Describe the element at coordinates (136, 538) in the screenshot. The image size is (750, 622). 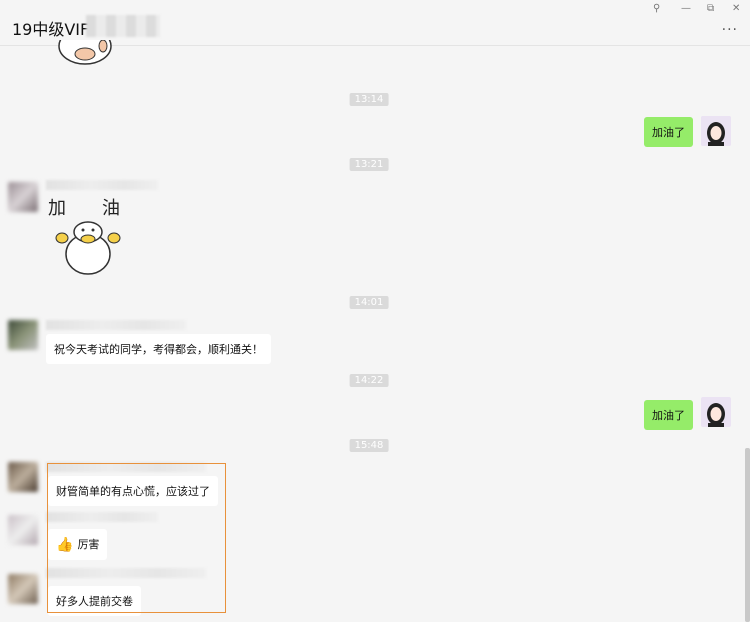
I see `highlight-box` at that location.